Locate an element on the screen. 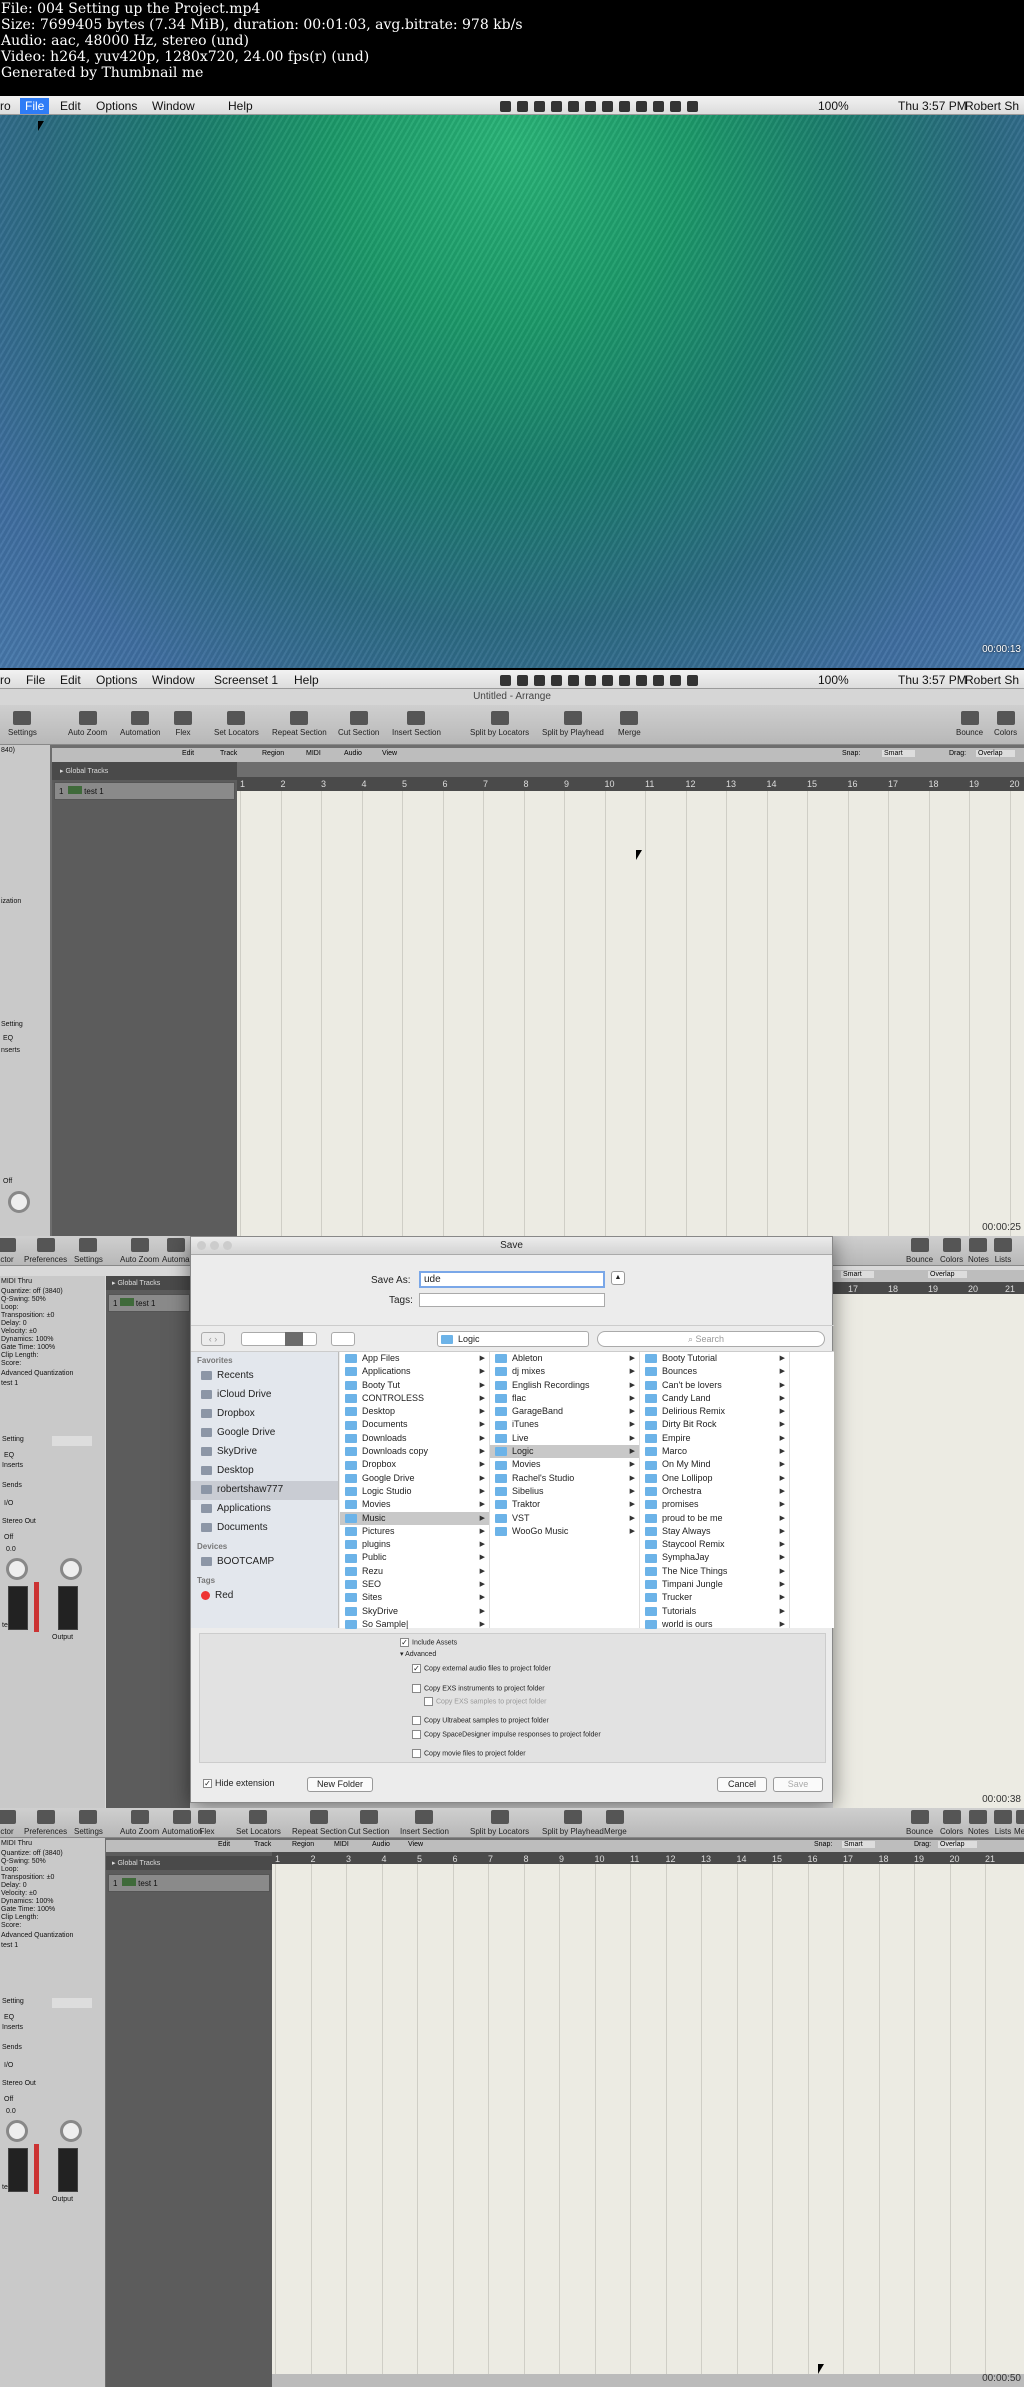 The image size is (1024, 2387). list-item: Downloads ▶ is located at coordinates (414, 1438).